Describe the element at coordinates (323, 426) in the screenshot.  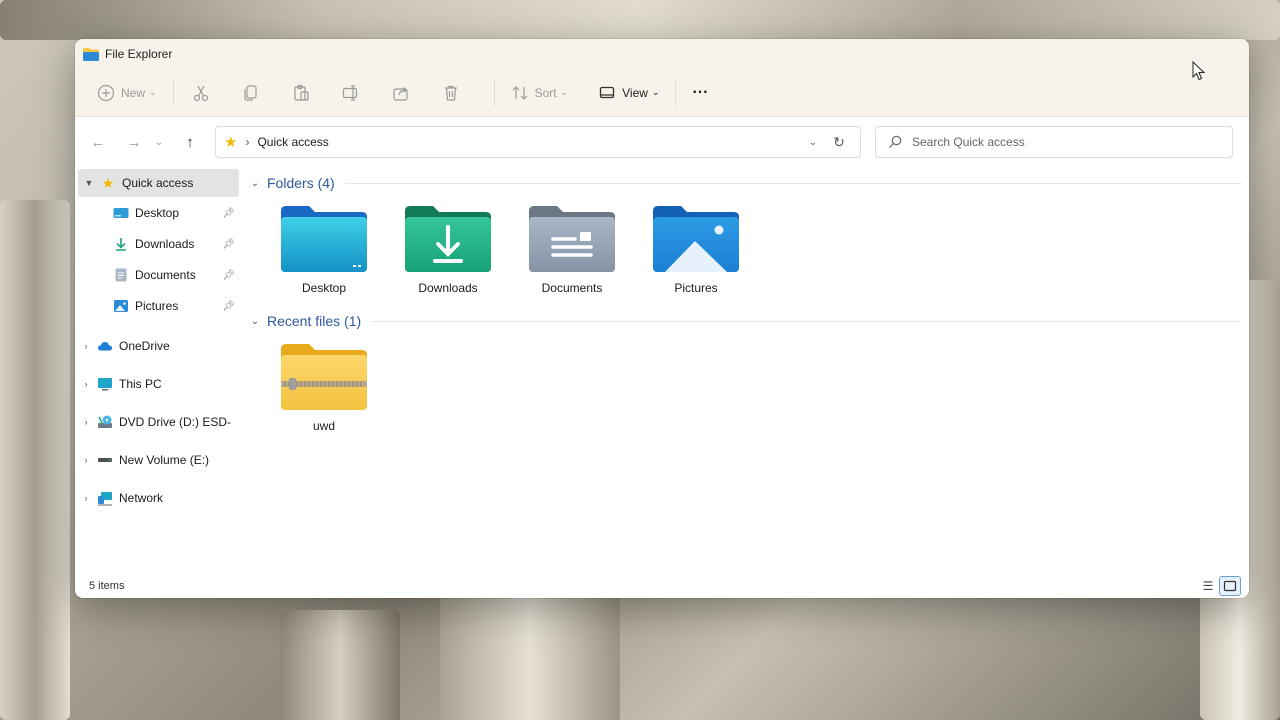
I see `tile-label: uwd` at that location.